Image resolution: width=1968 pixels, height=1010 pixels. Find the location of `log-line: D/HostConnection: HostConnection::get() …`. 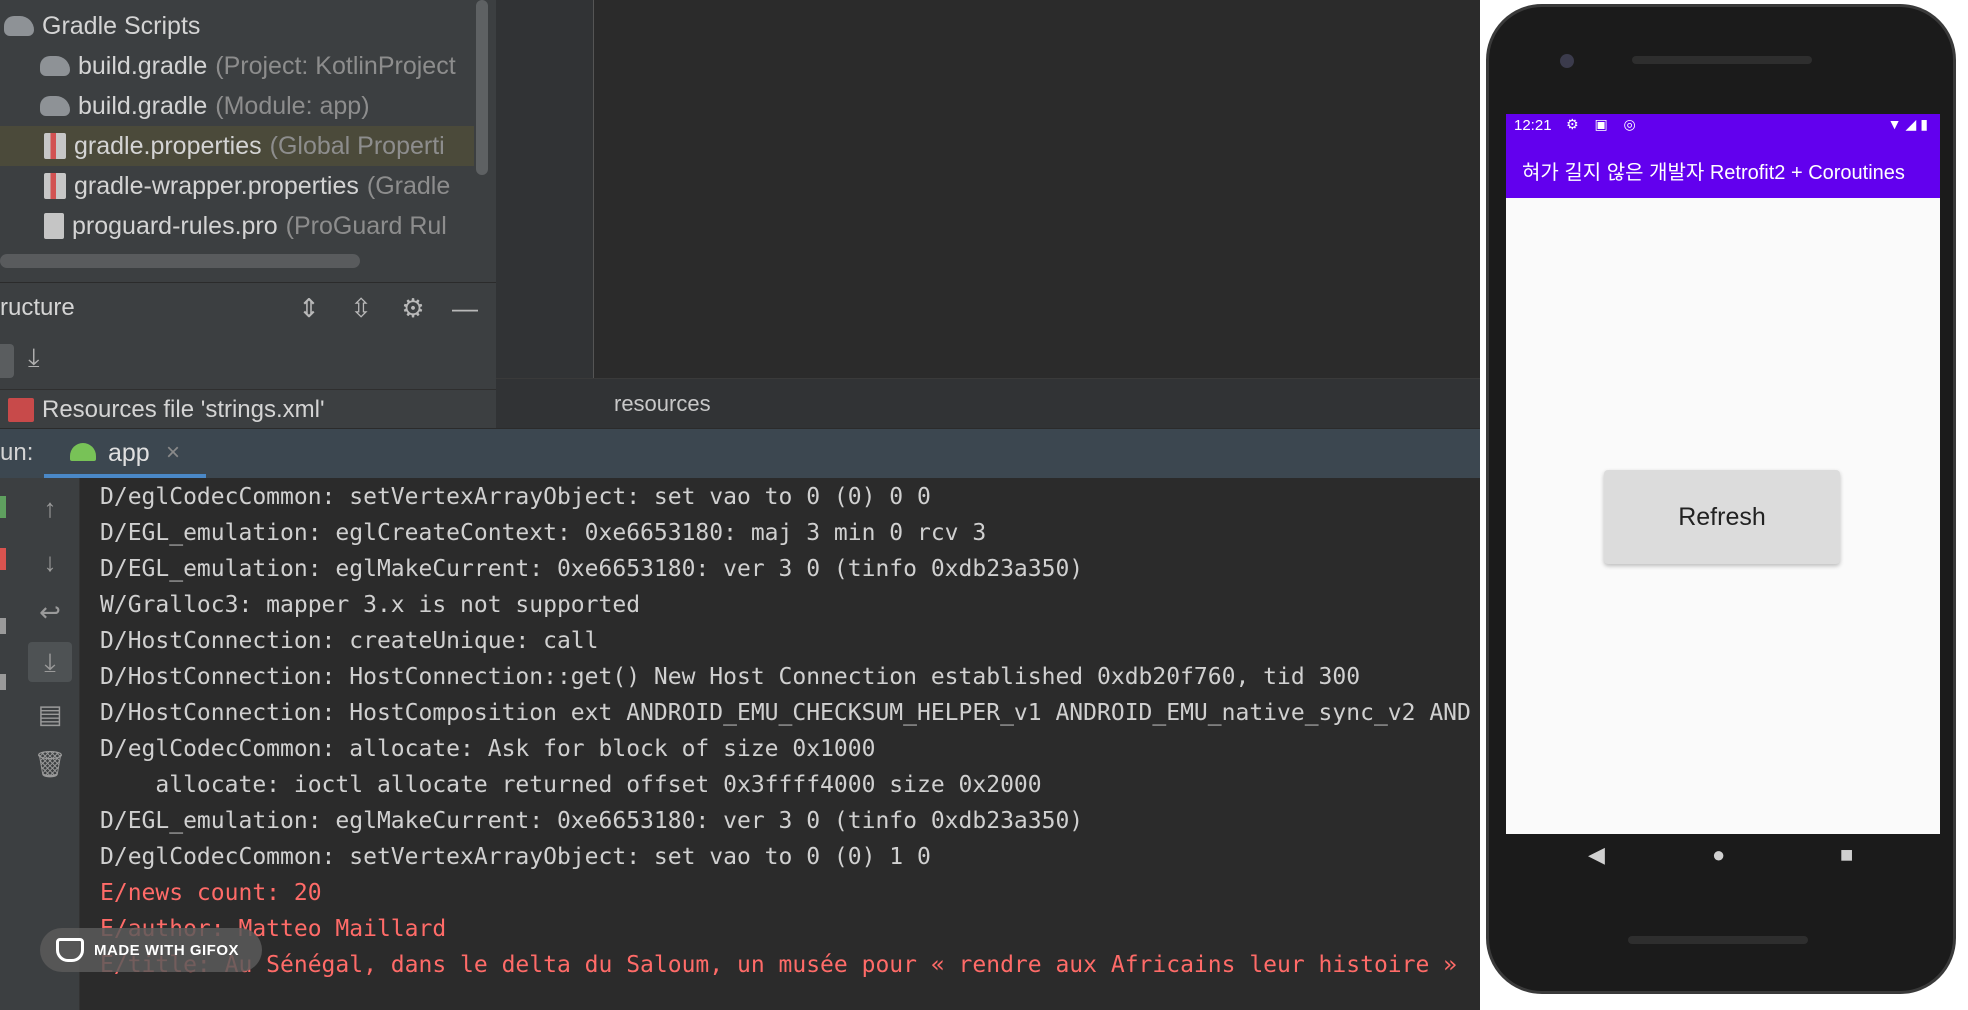

log-line: D/HostConnection: HostConnection::get() … is located at coordinates (730, 677).